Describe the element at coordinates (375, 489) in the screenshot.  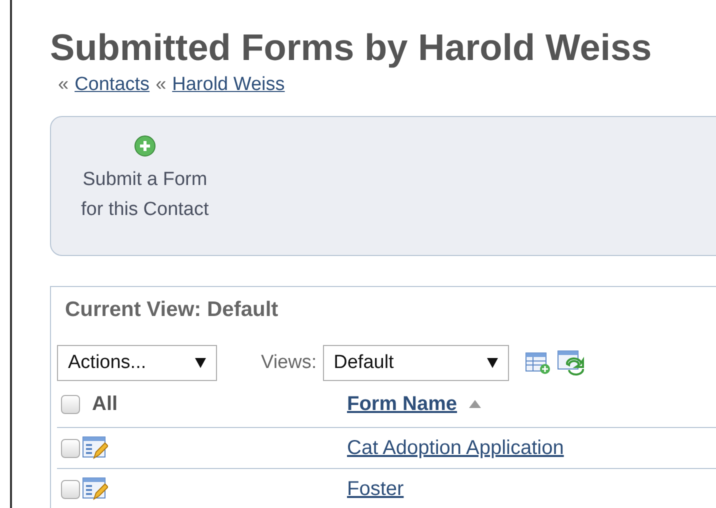
I see `form-name-link: Foster` at that location.